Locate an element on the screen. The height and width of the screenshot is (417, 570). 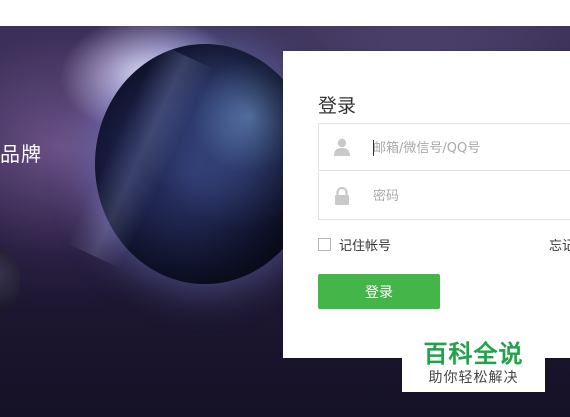
login-title: 登录 is located at coordinates (337, 106).